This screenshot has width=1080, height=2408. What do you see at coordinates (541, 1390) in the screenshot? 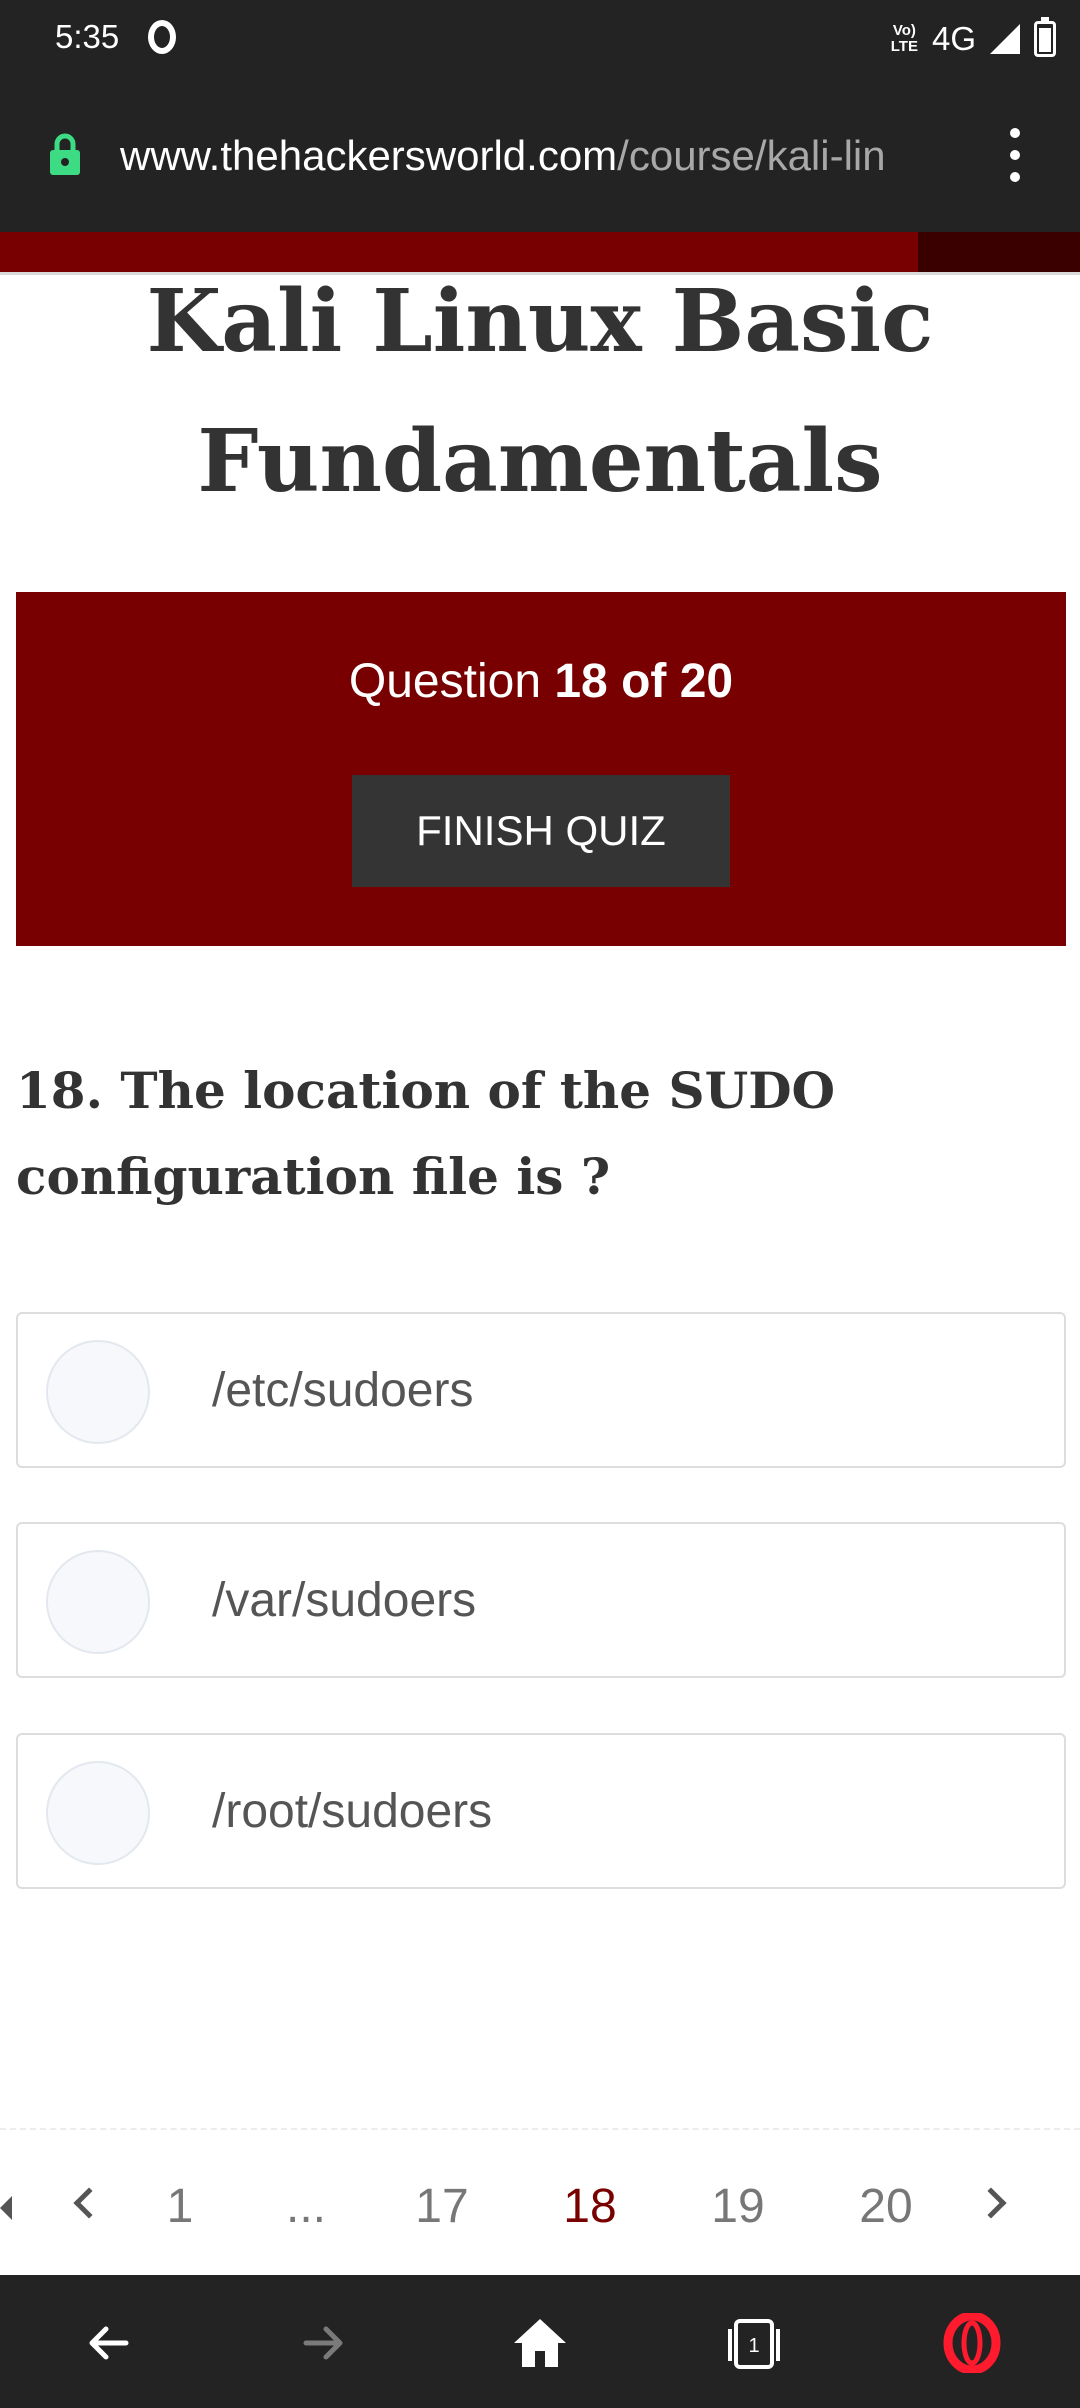
I see `answer-option-1: /etc/sudoers` at bounding box center [541, 1390].